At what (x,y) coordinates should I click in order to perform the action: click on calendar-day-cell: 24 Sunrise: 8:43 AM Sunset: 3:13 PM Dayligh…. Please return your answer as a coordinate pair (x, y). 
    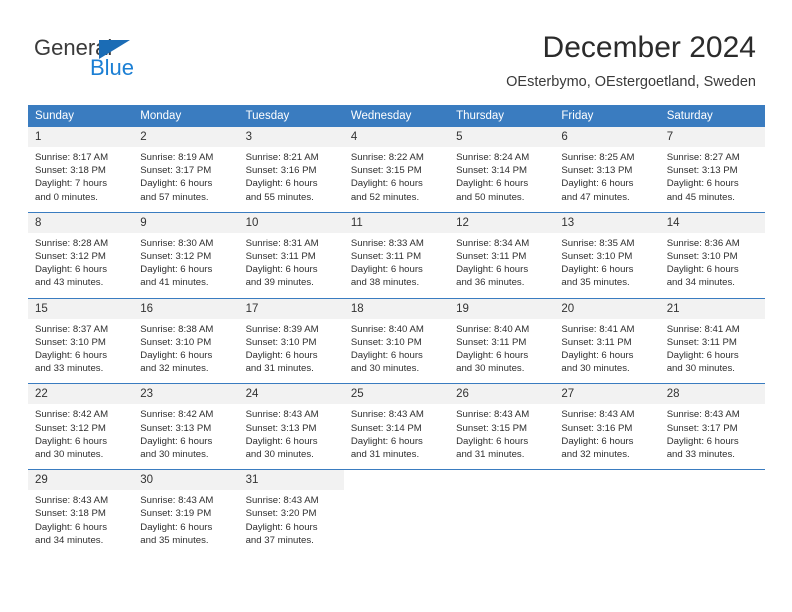
    Looking at the image, I should click on (291, 426).